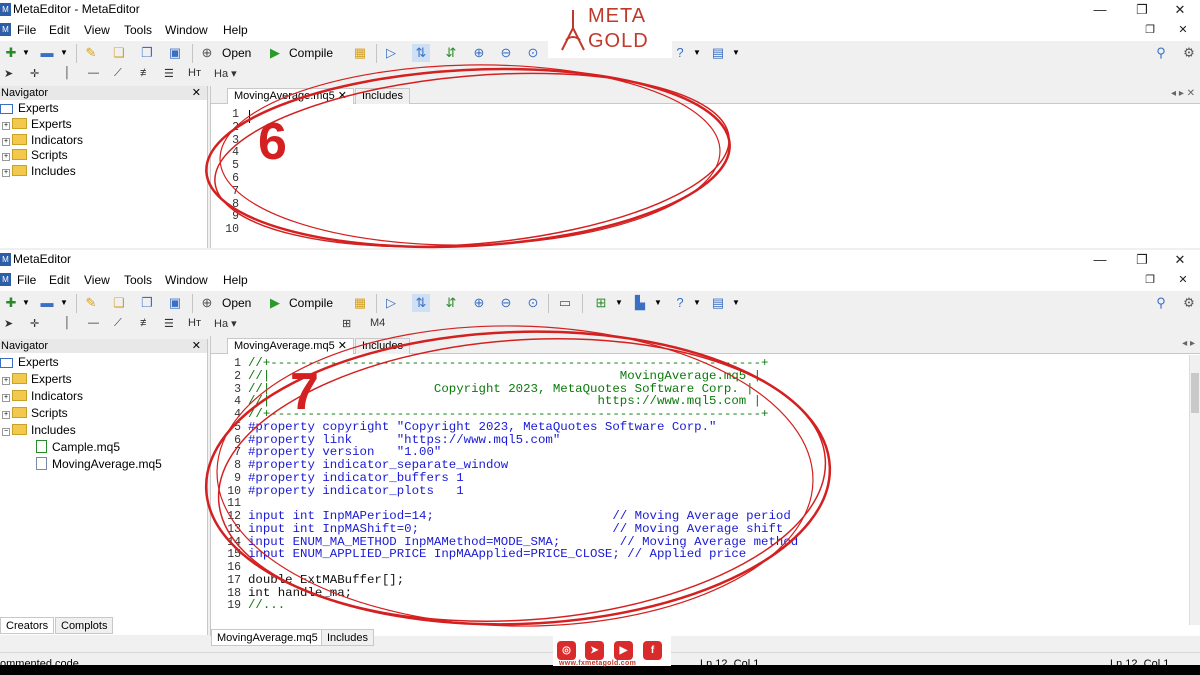 The width and height of the screenshot is (1200, 675). What do you see at coordinates (34, 323) in the screenshot?
I see `crosshair-icon: ✛` at bounding box center [34, 323].